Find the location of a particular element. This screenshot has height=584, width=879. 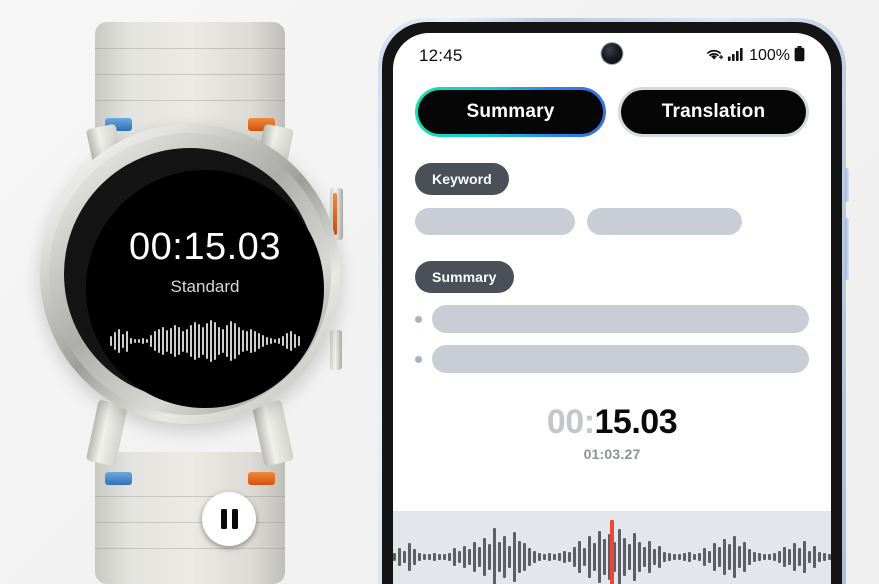

battery-full-icon is located at coordinates (799, 56).